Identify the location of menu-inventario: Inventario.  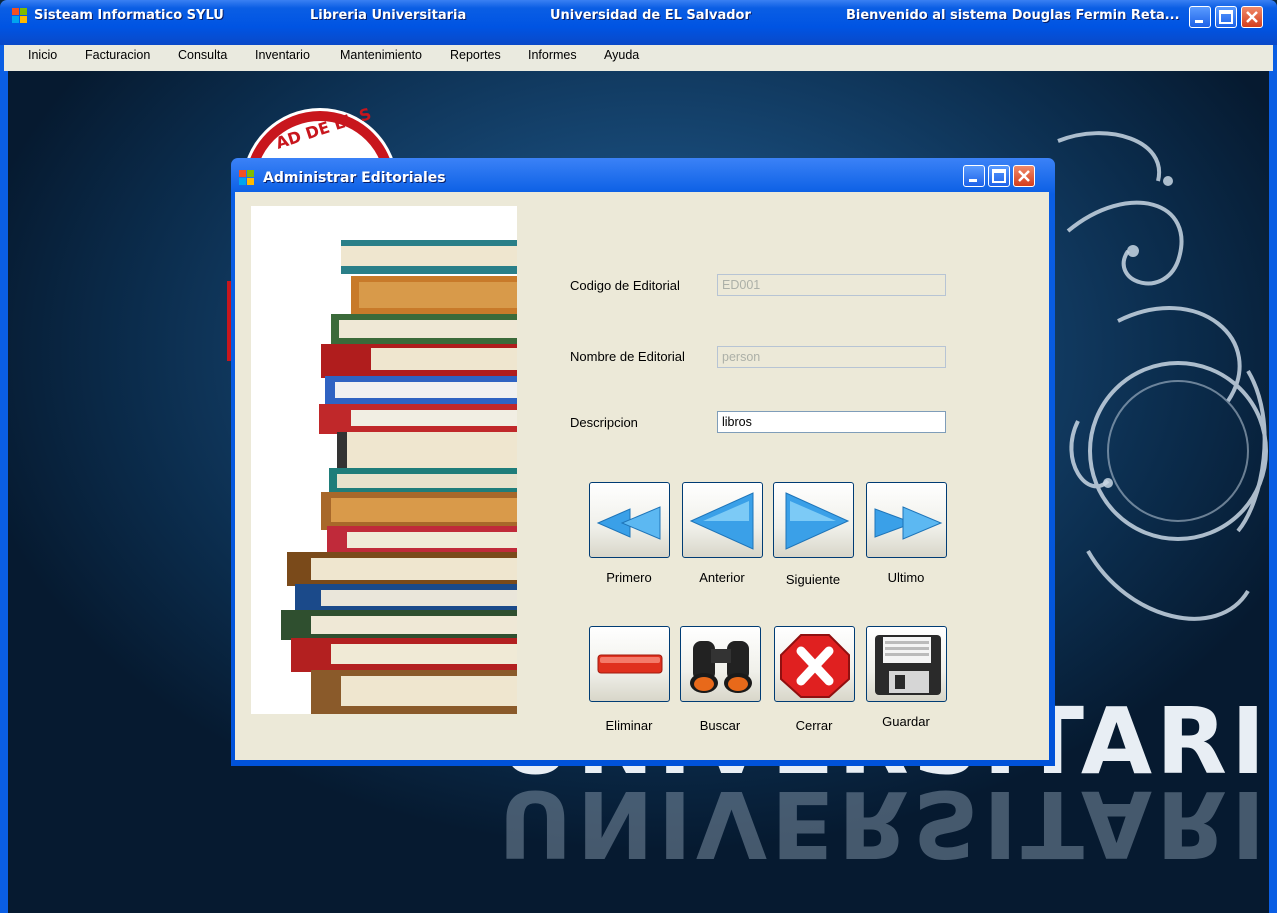
(282, 55).